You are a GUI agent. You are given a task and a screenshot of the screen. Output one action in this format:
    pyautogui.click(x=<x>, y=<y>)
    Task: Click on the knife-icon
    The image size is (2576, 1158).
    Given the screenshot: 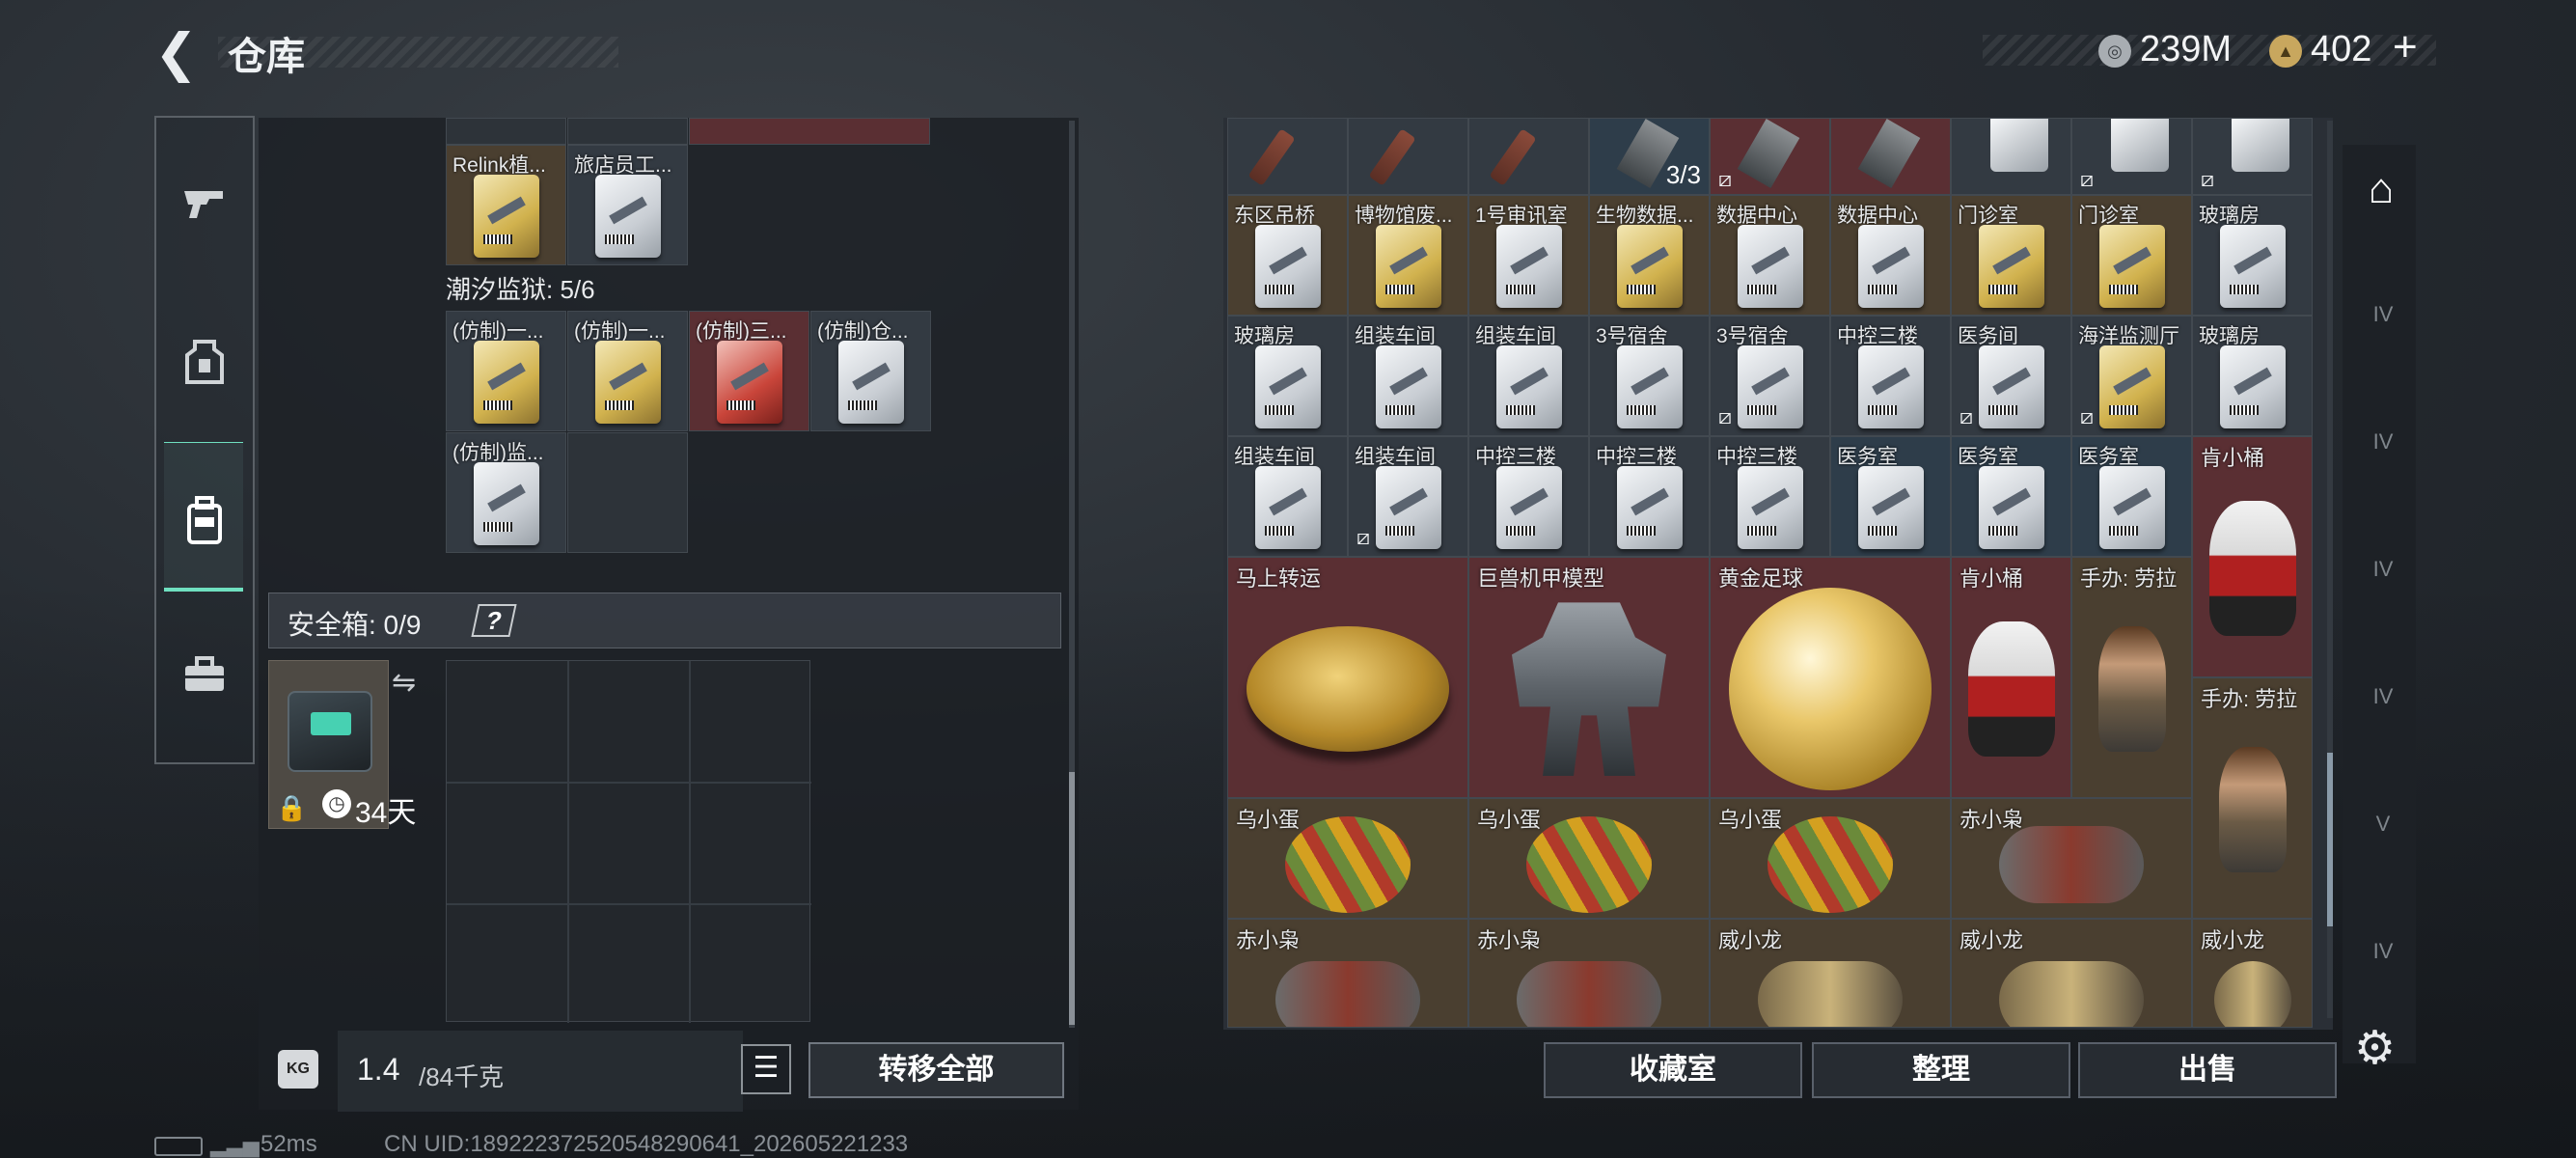 What is the action you would take?
    pyautogui.click(x=1513, y=157)
    